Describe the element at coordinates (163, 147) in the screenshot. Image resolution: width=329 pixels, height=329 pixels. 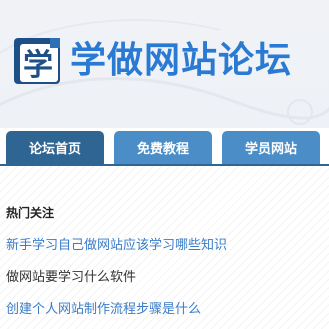
I see `tab-free-tutorials: 免费教程` at that location.